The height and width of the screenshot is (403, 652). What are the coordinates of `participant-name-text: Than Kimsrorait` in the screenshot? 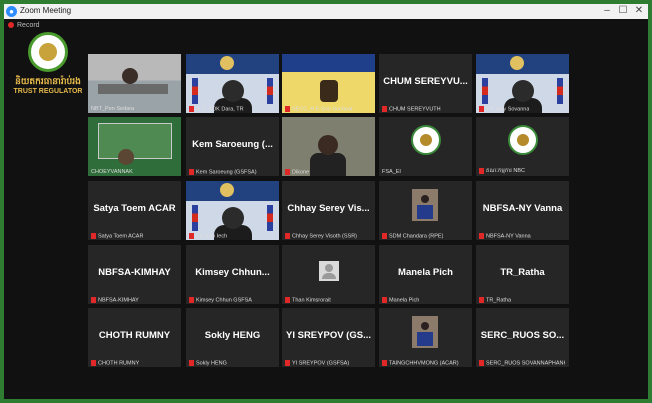 It's located at (311, 300).